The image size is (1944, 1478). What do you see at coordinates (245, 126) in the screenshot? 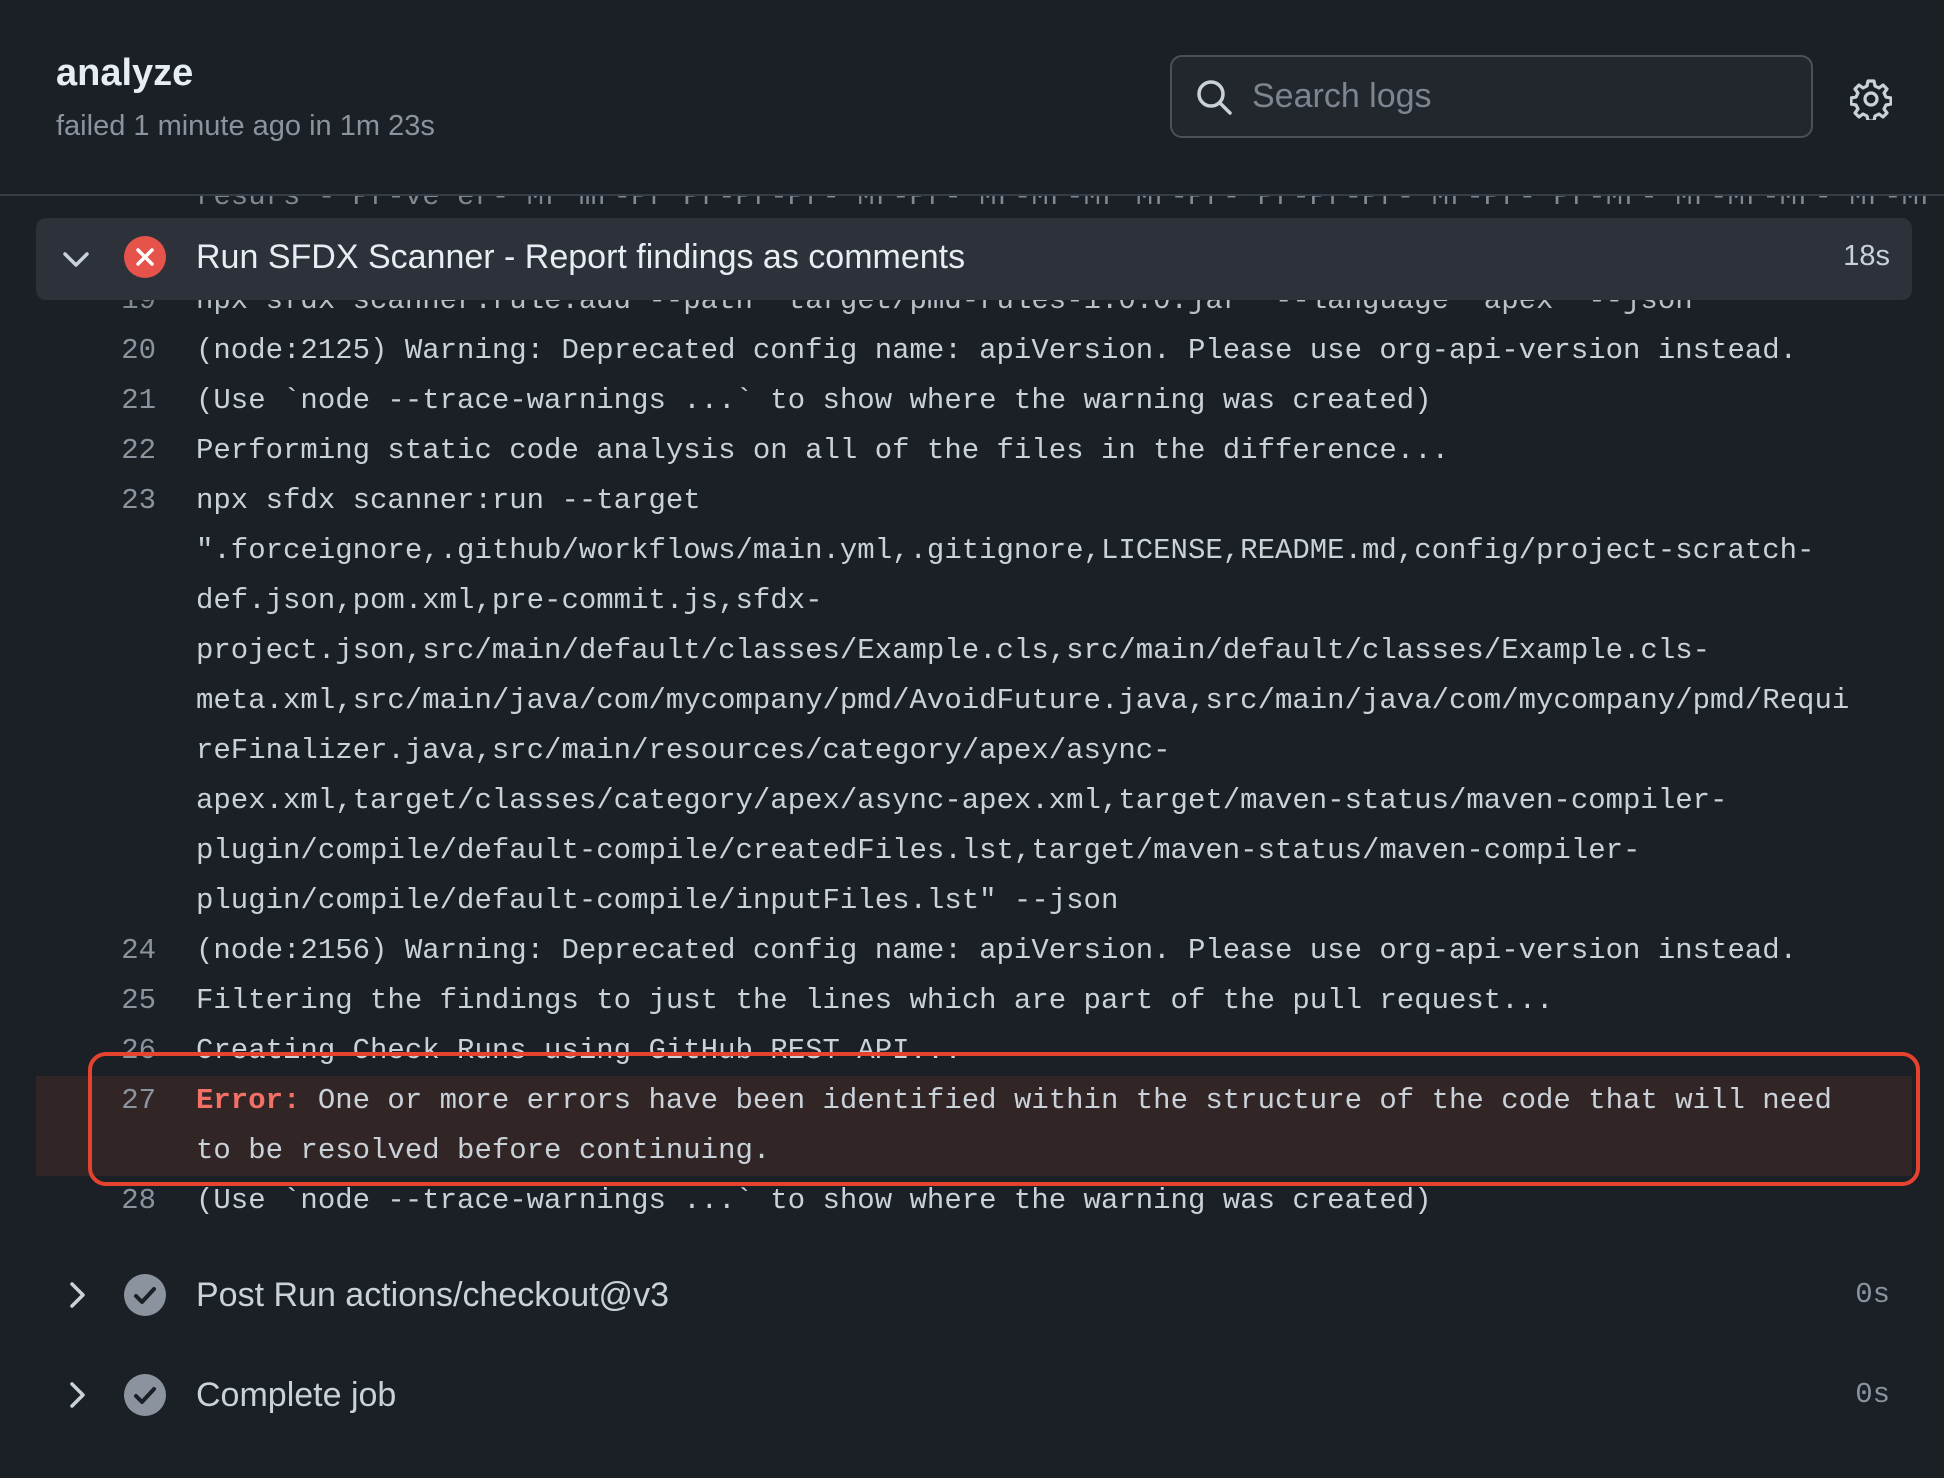
I see `job-status-meta: failed 1 minute ago in 1m 23s` at bounding box center [245, 126].